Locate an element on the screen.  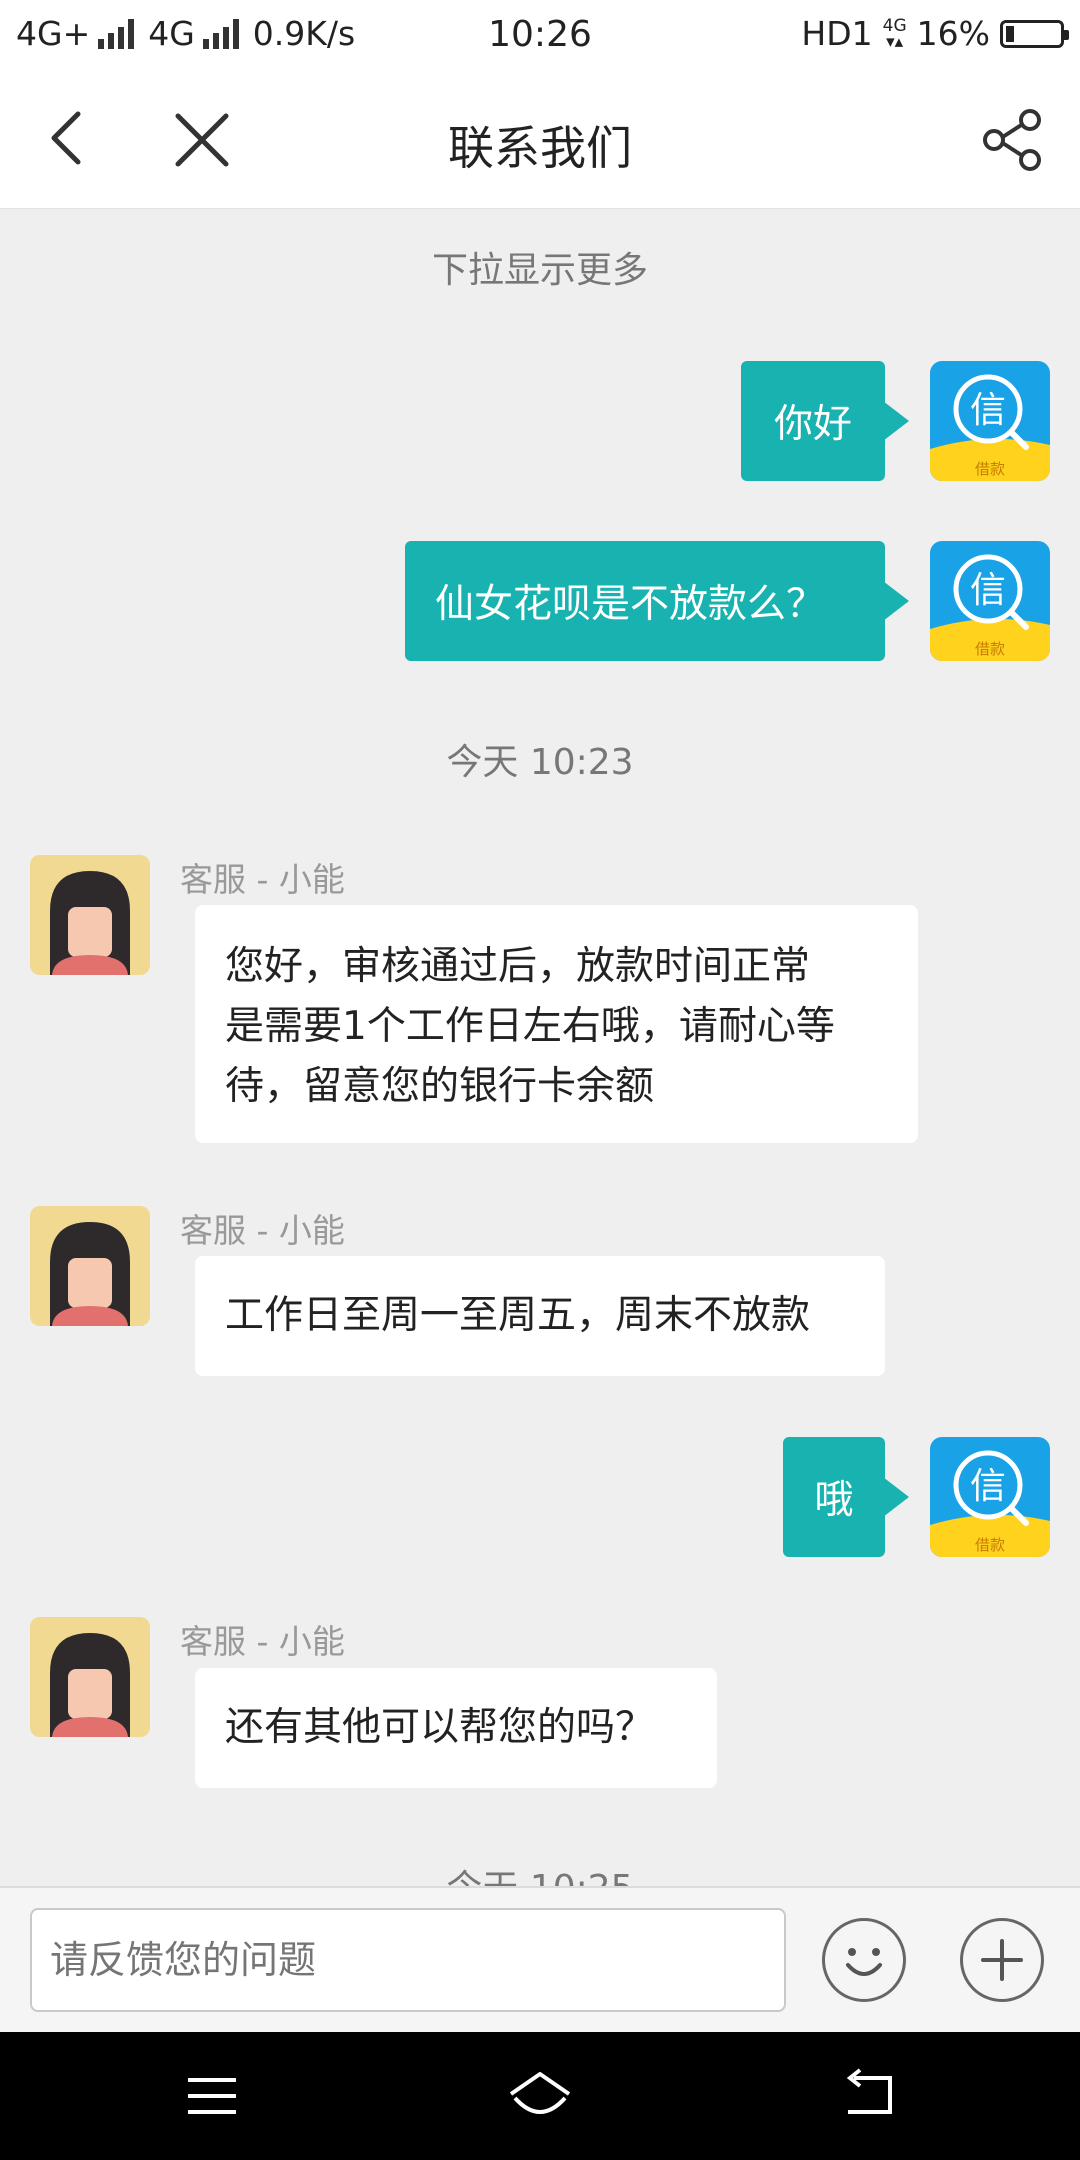
smiley-icon is located at coordinates (864, 1962).